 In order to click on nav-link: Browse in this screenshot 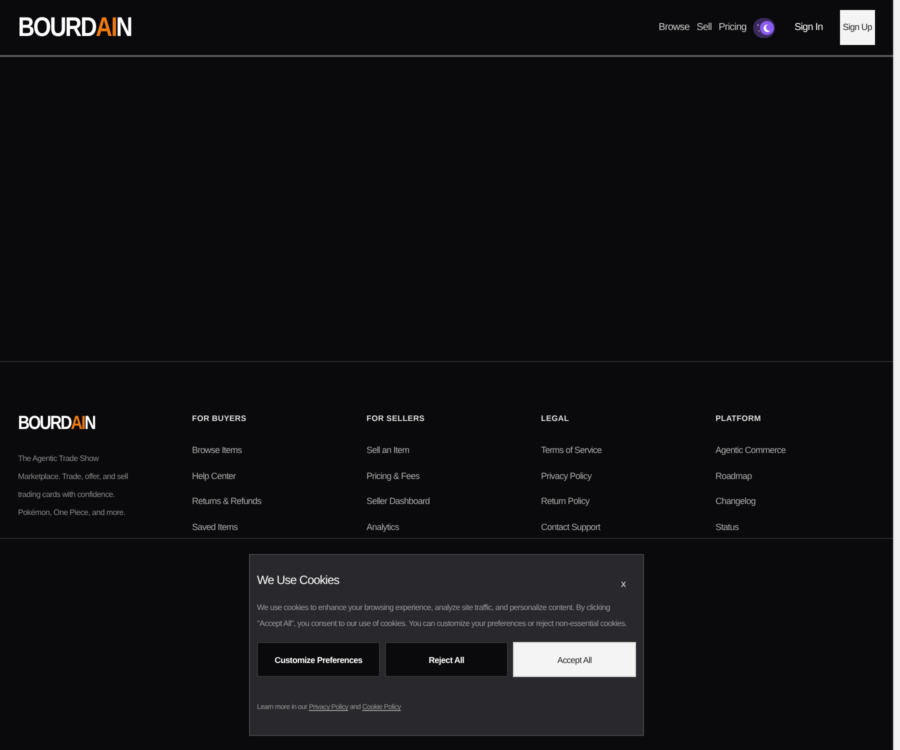, I will do `click(674, 27)`.